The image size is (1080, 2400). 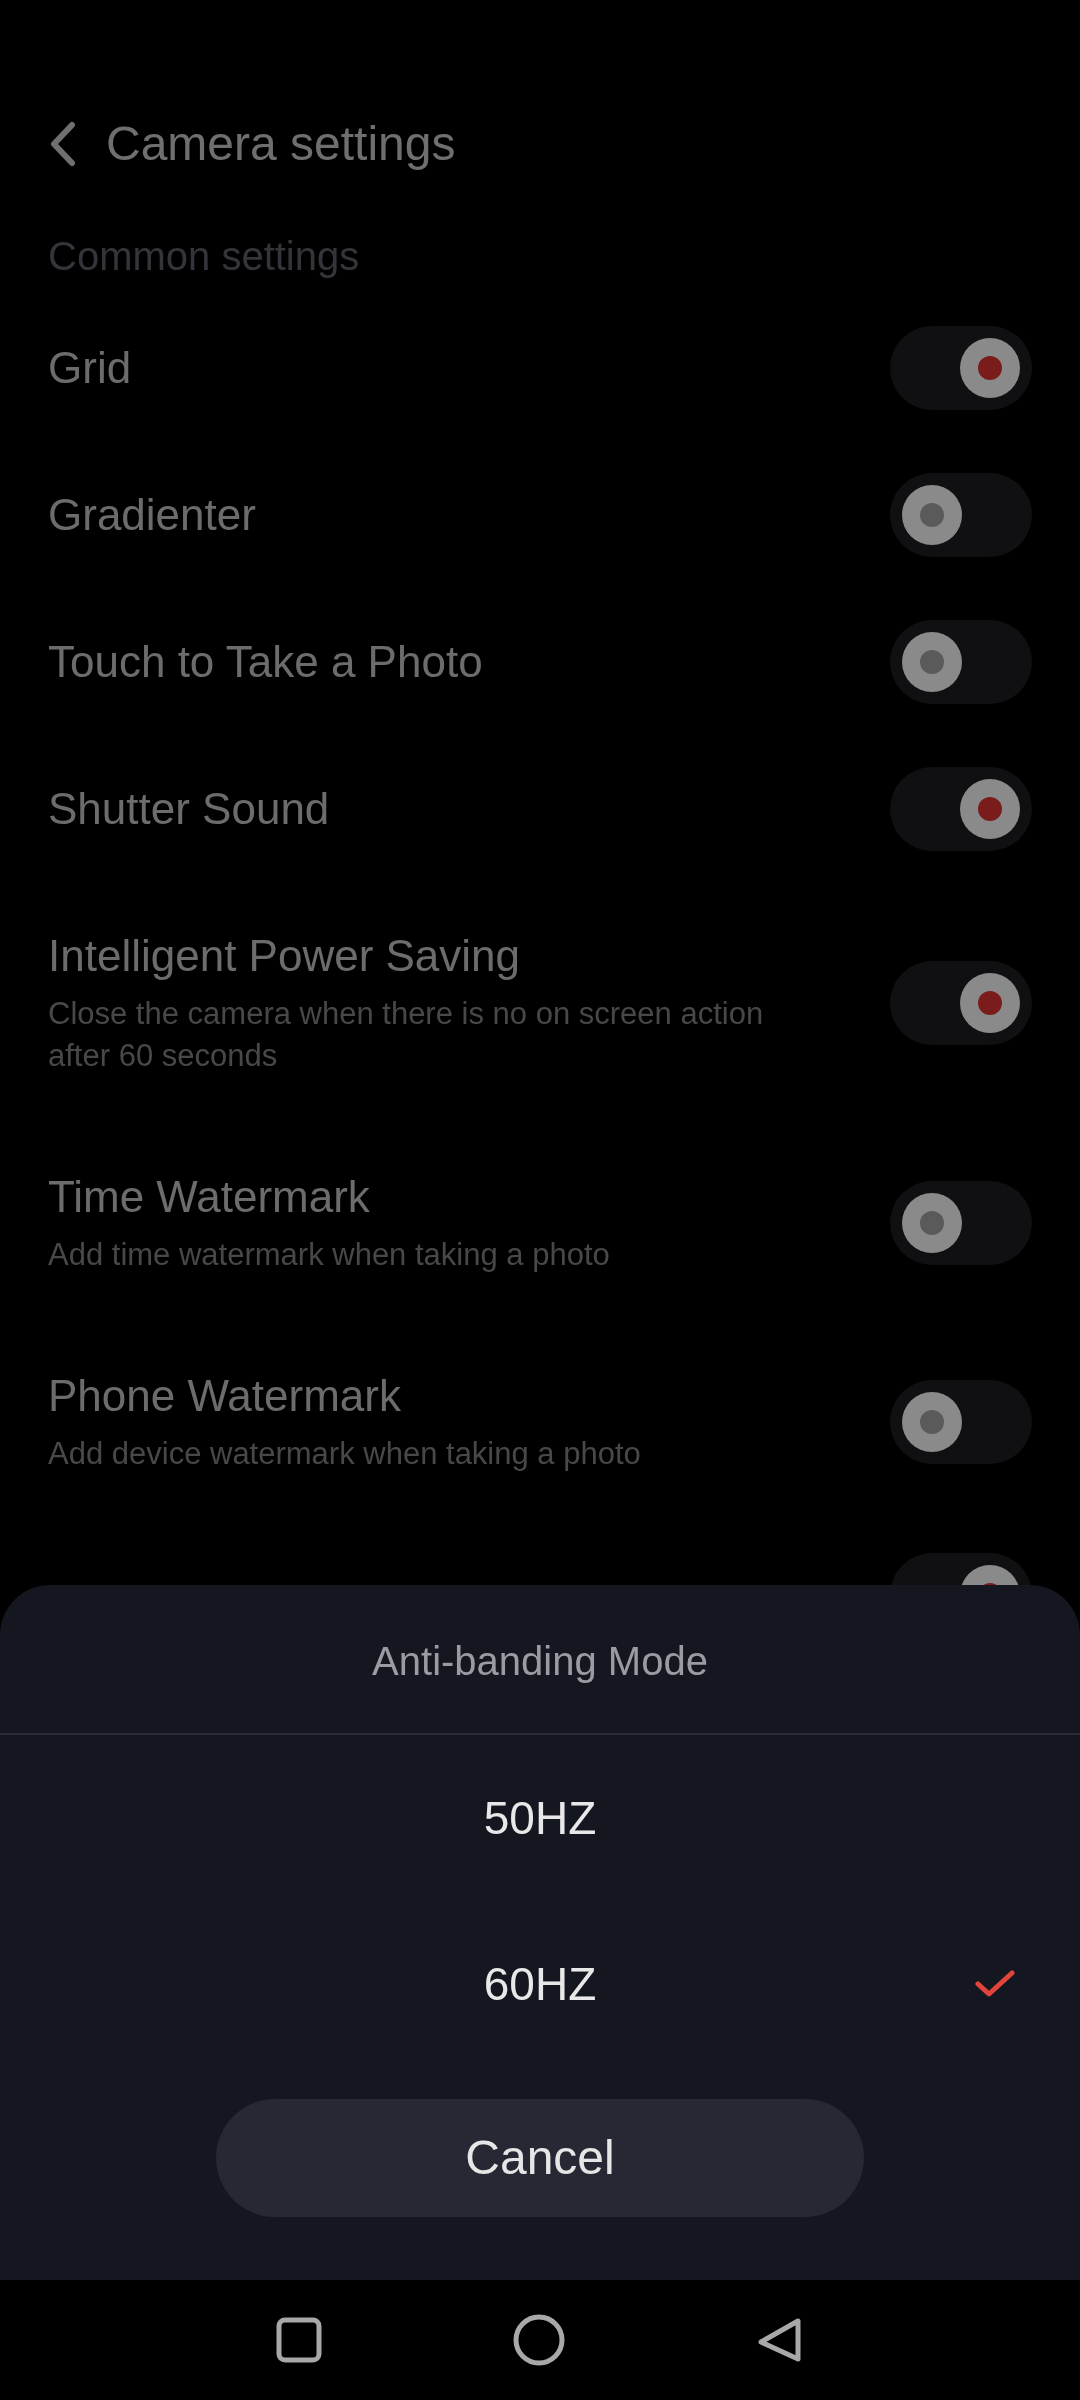 What do you see at coordinates (298, 2340) in the screenshot?
I see `recents-icon` at bounding box center [298, 2340].